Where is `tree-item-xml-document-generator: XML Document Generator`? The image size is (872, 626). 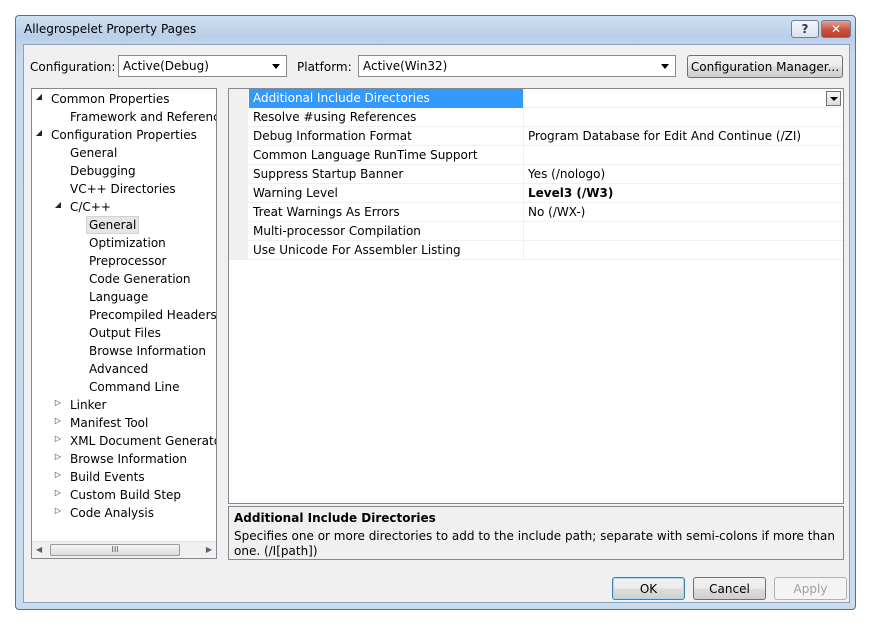
tree-item-xml-document-generator: XML Document Generator is located at coordinates (143, 441).